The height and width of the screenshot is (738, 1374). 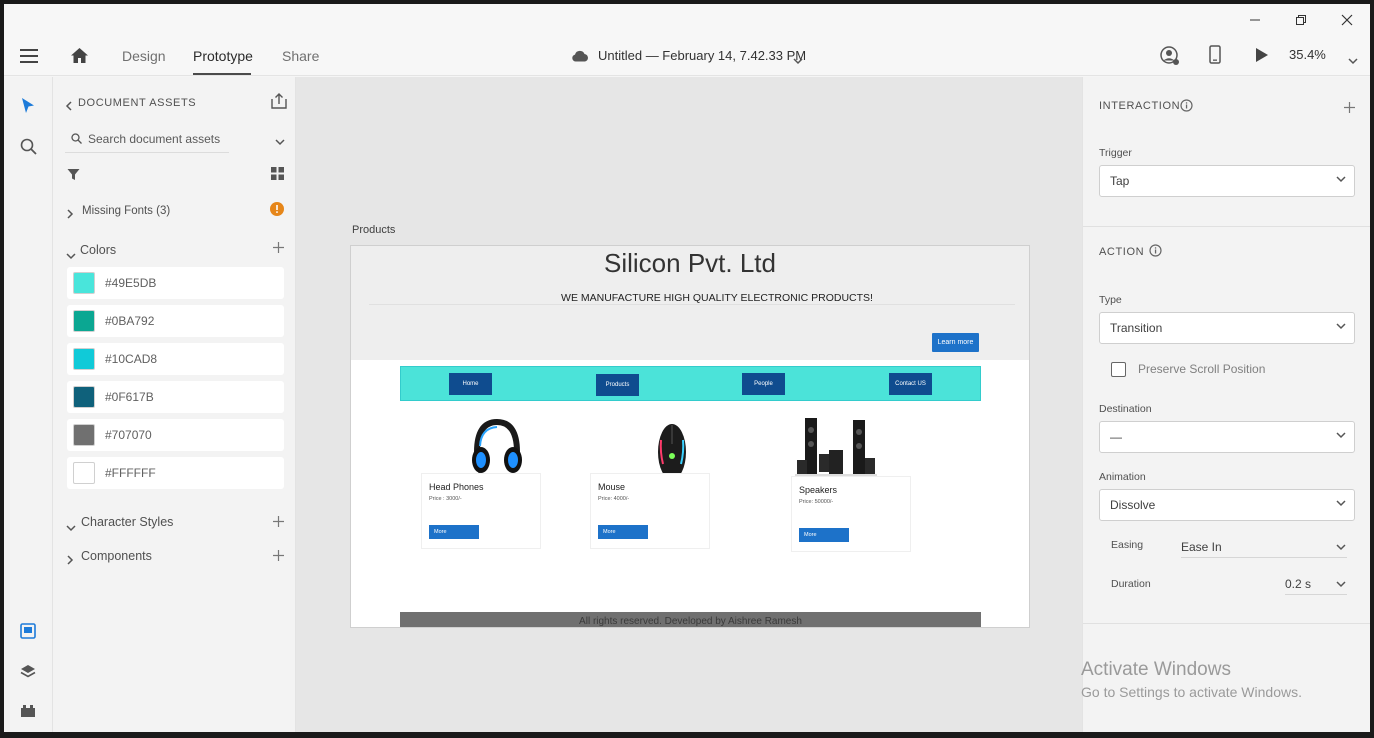 I want to click on components-title: Components, so click(x=116, y=556).